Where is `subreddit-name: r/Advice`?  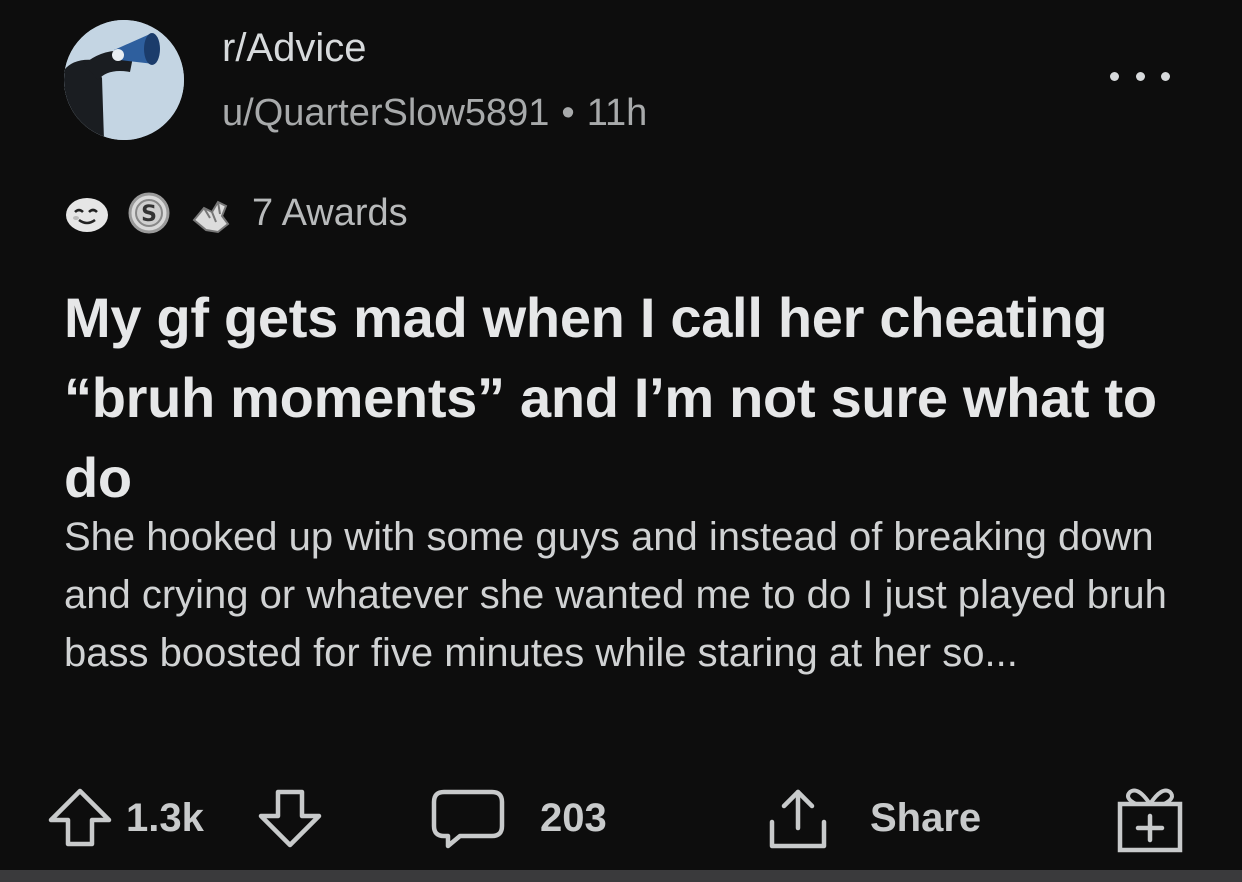 subreddit-name: r/Advice is located at coordinates (294, 48).